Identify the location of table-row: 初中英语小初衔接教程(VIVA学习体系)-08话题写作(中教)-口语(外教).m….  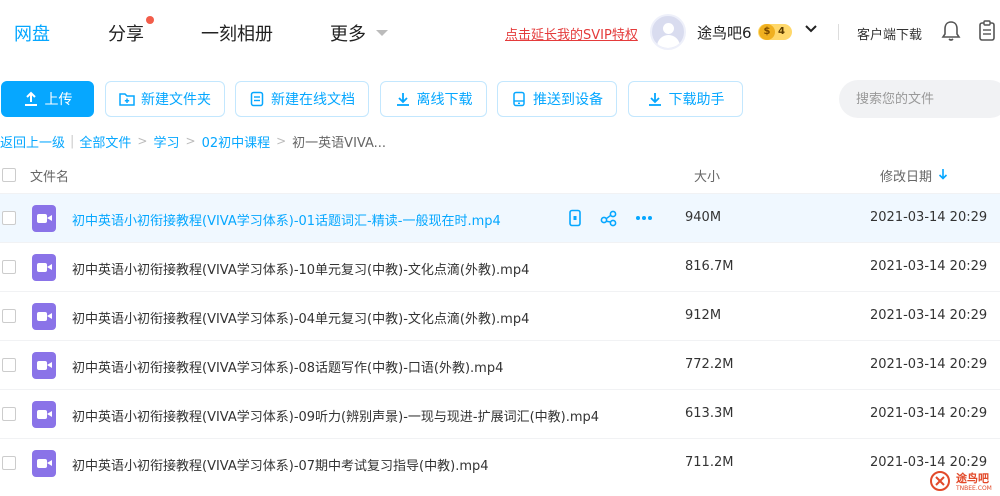
(500, 364).